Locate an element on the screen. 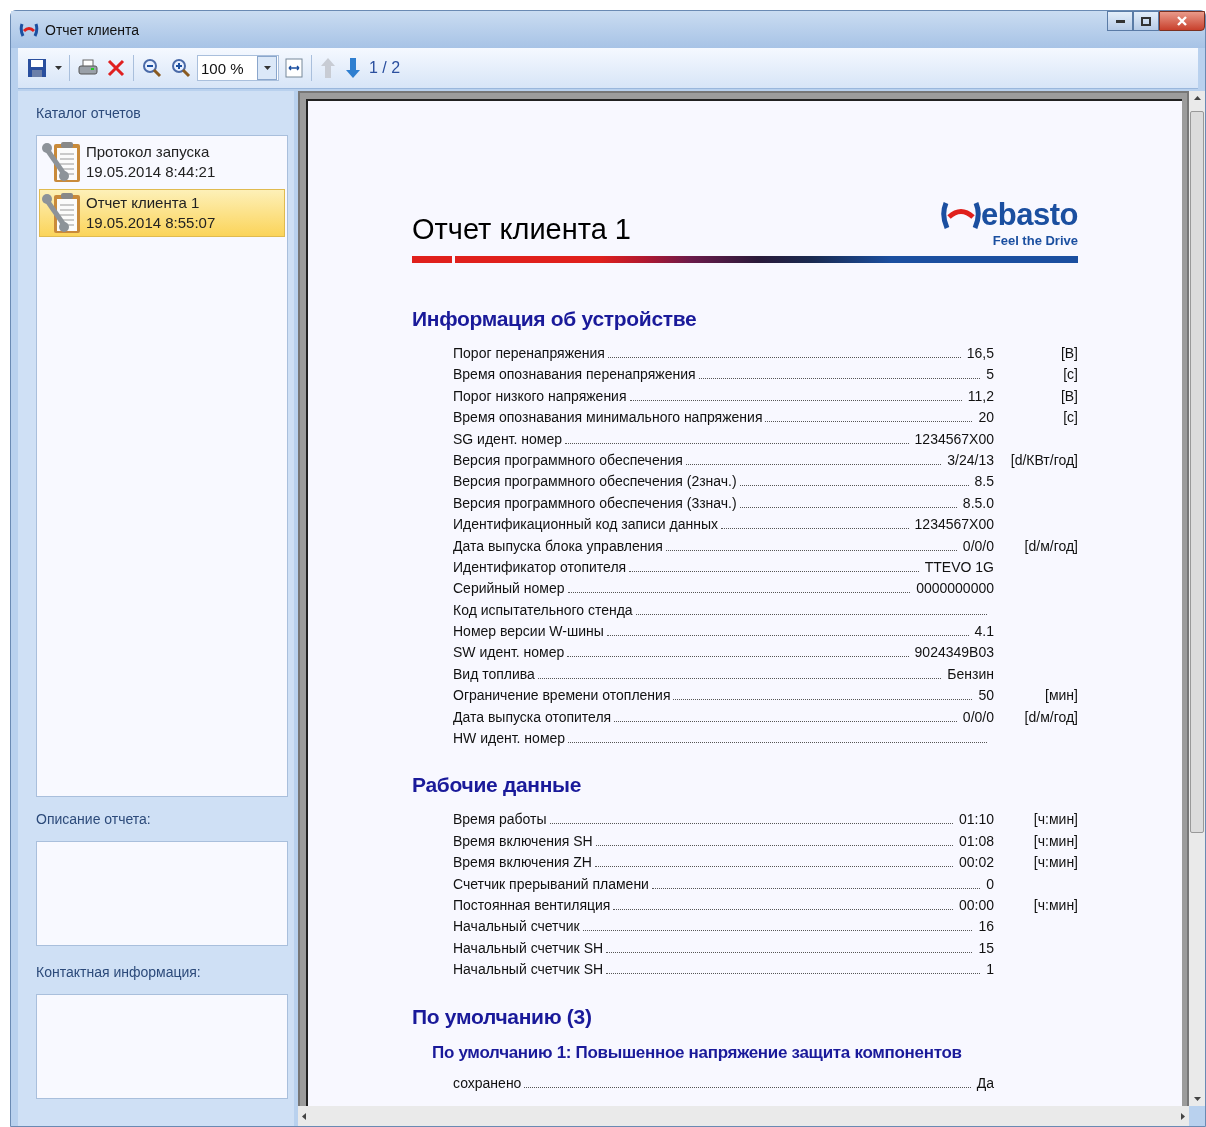 Image resolution: width=1206 pixels, height=1127 pixels. vertical-scrollbar is located at coordinates (1197, 598).